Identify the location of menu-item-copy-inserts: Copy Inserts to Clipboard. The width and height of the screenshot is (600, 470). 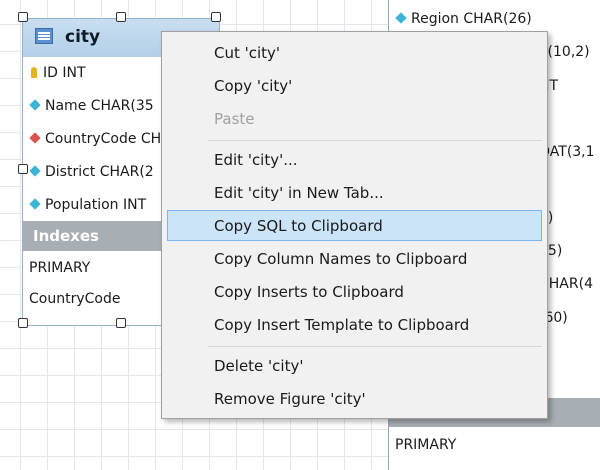
(354, 291).